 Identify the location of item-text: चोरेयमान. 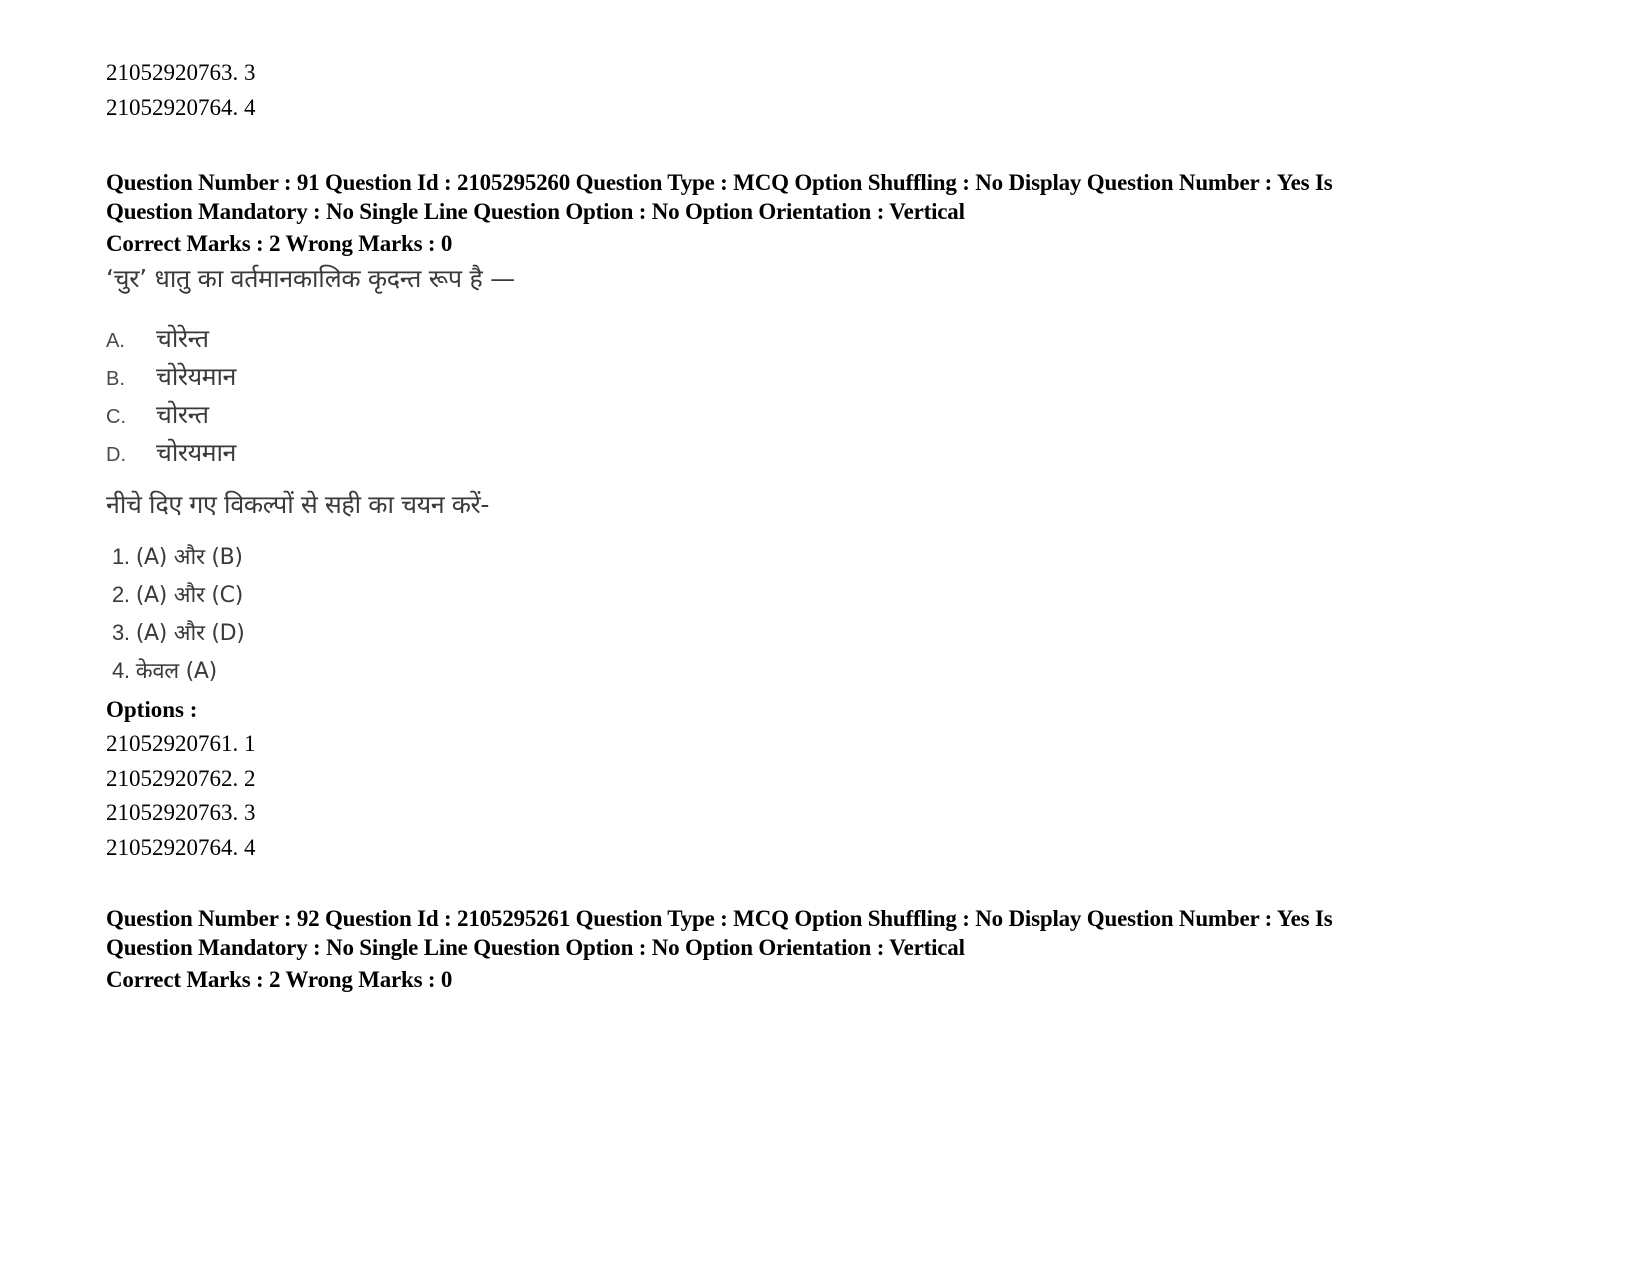
(196, 376).